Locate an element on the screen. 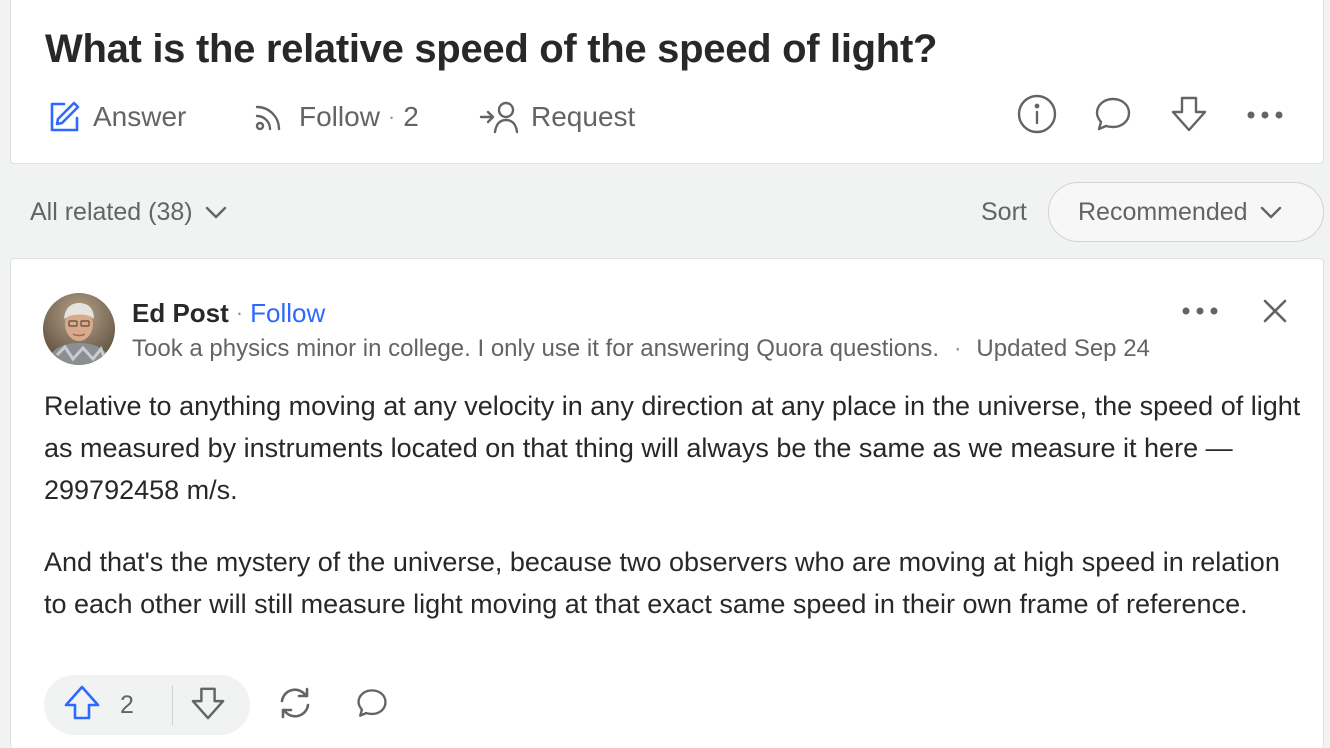  upvote-button: 2 is located at coordinates (99, 705).